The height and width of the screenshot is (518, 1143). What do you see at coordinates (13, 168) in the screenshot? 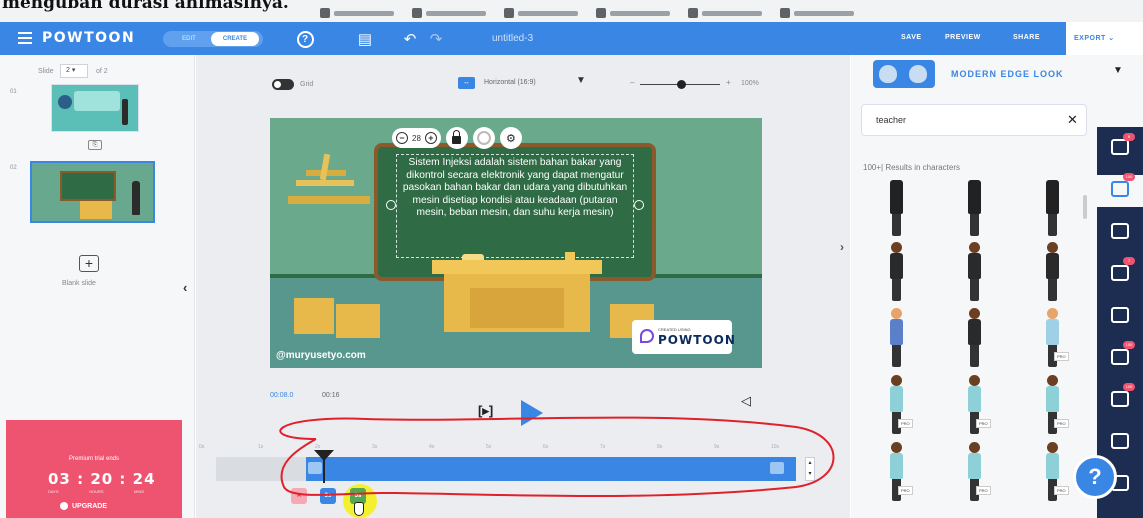
I see `slide-number: 02` at bounding box center [13, 168].